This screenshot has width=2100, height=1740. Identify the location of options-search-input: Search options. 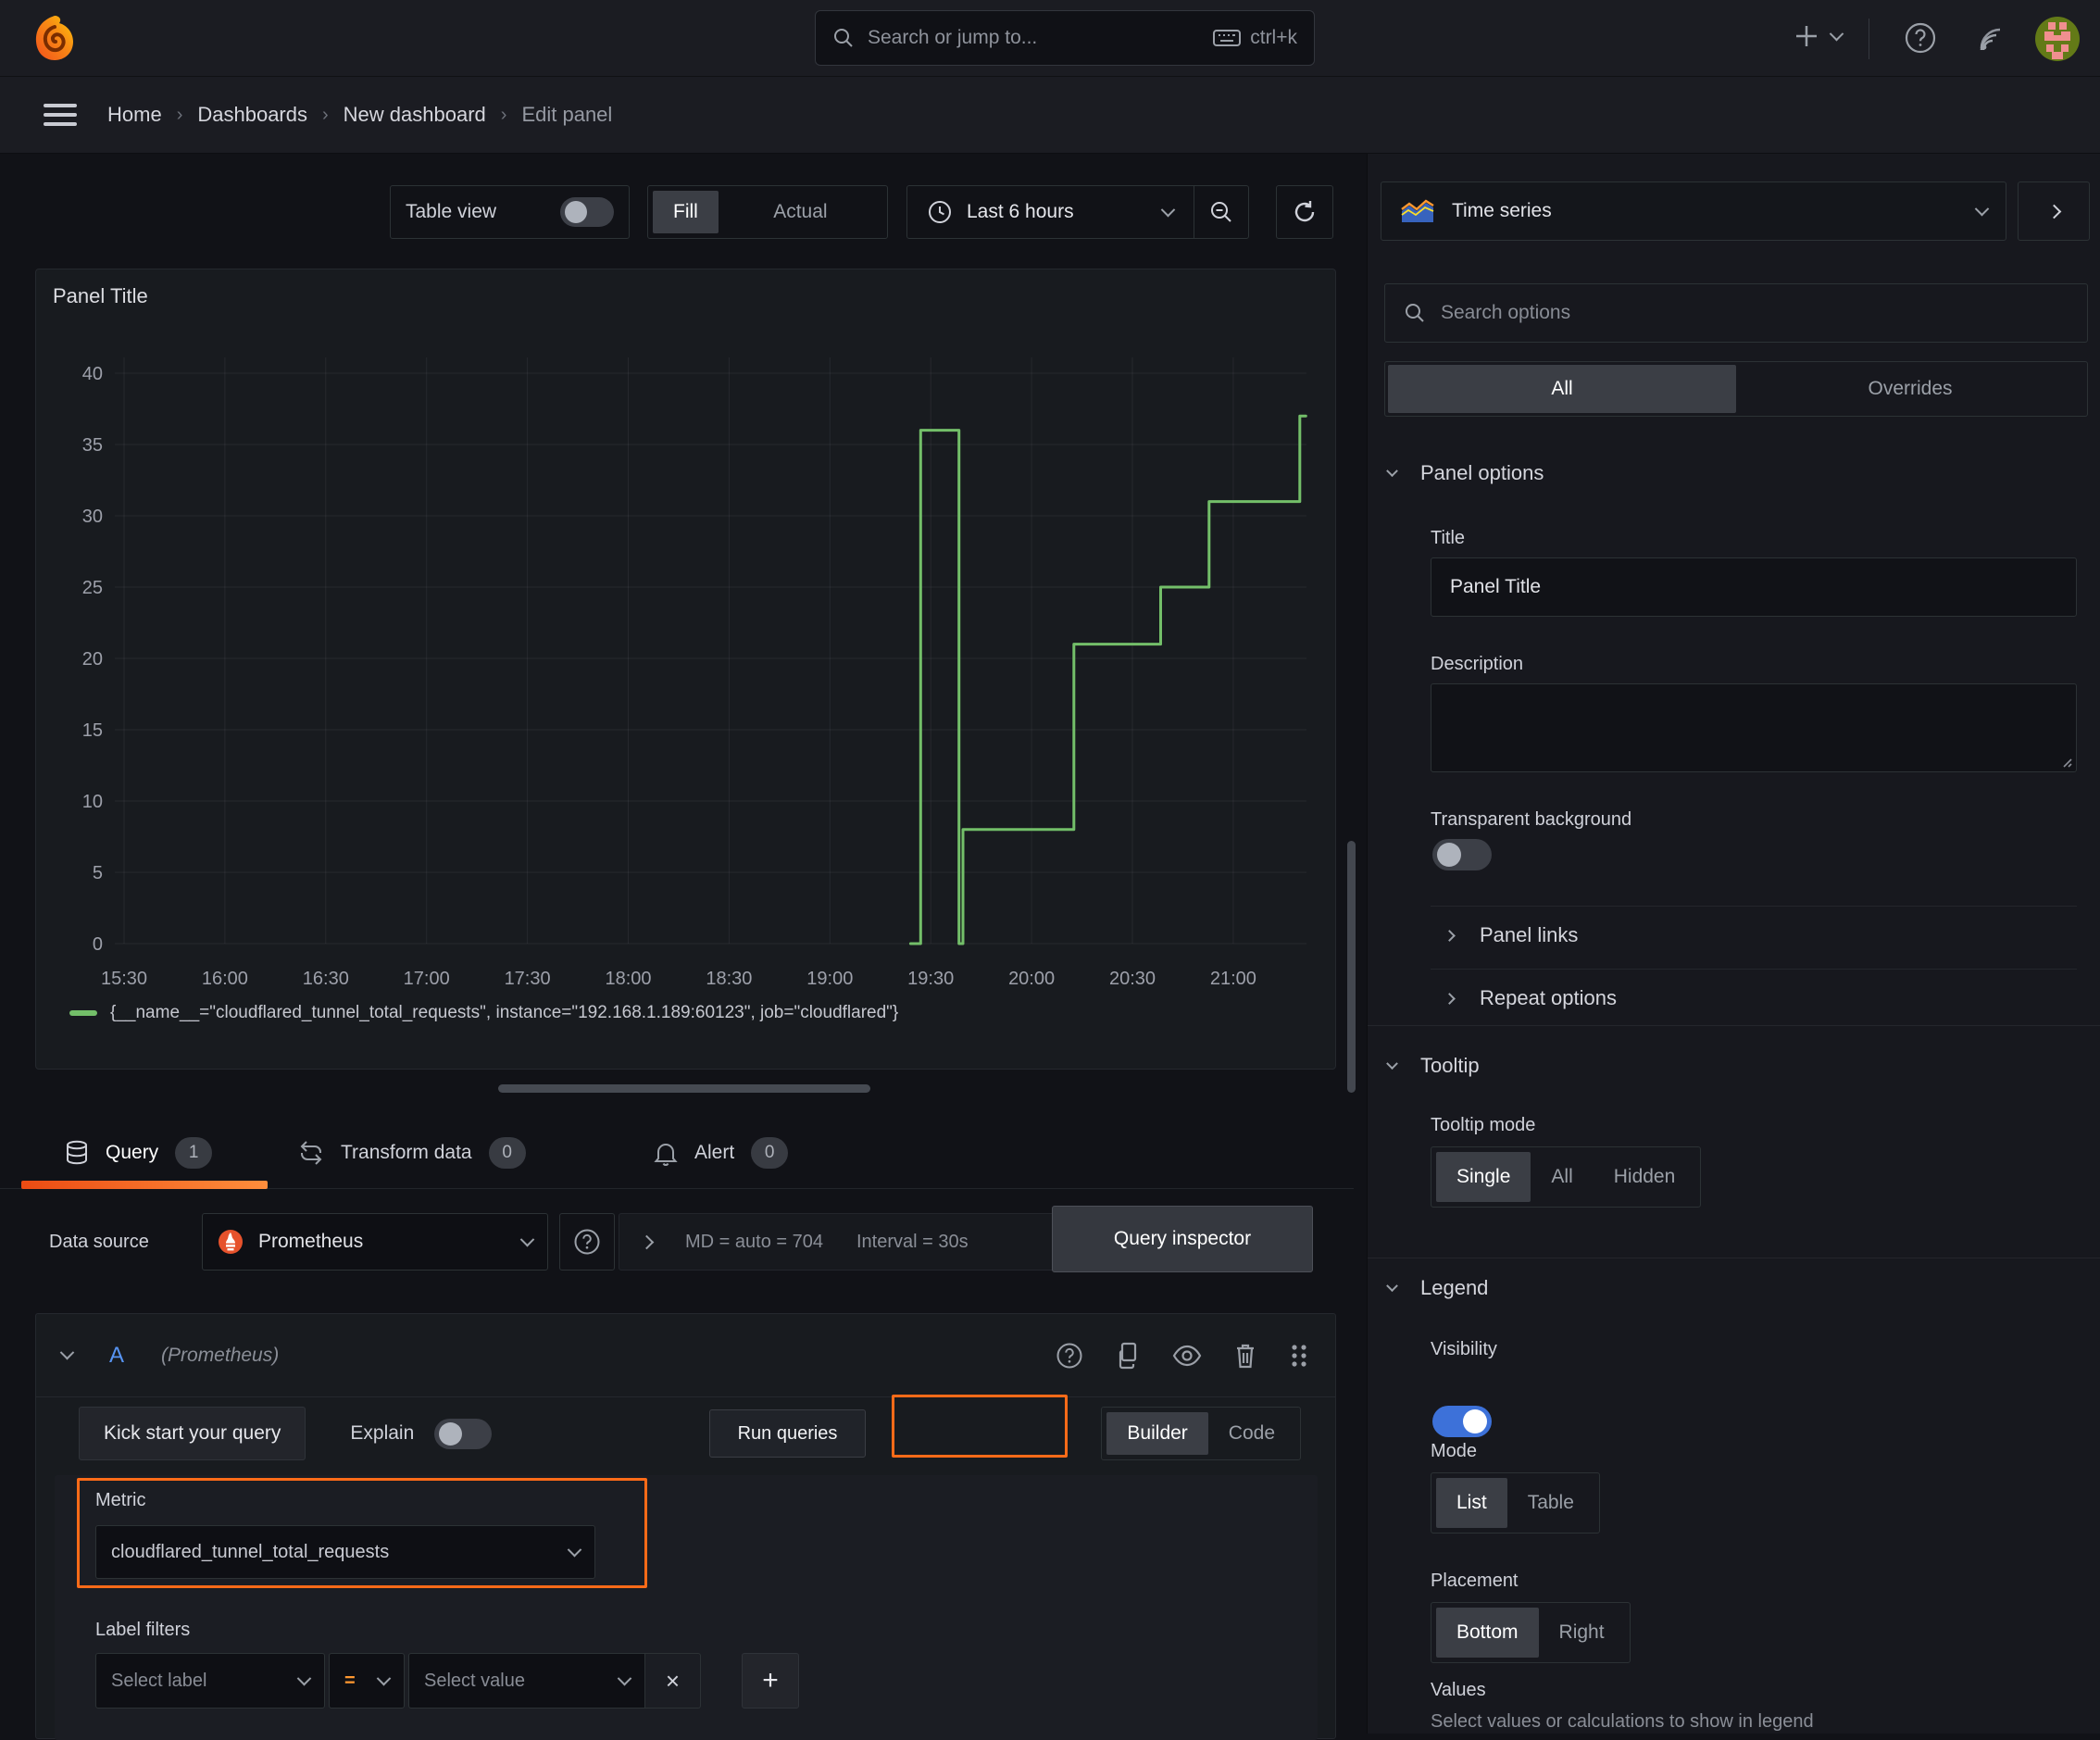
(1736, 313).